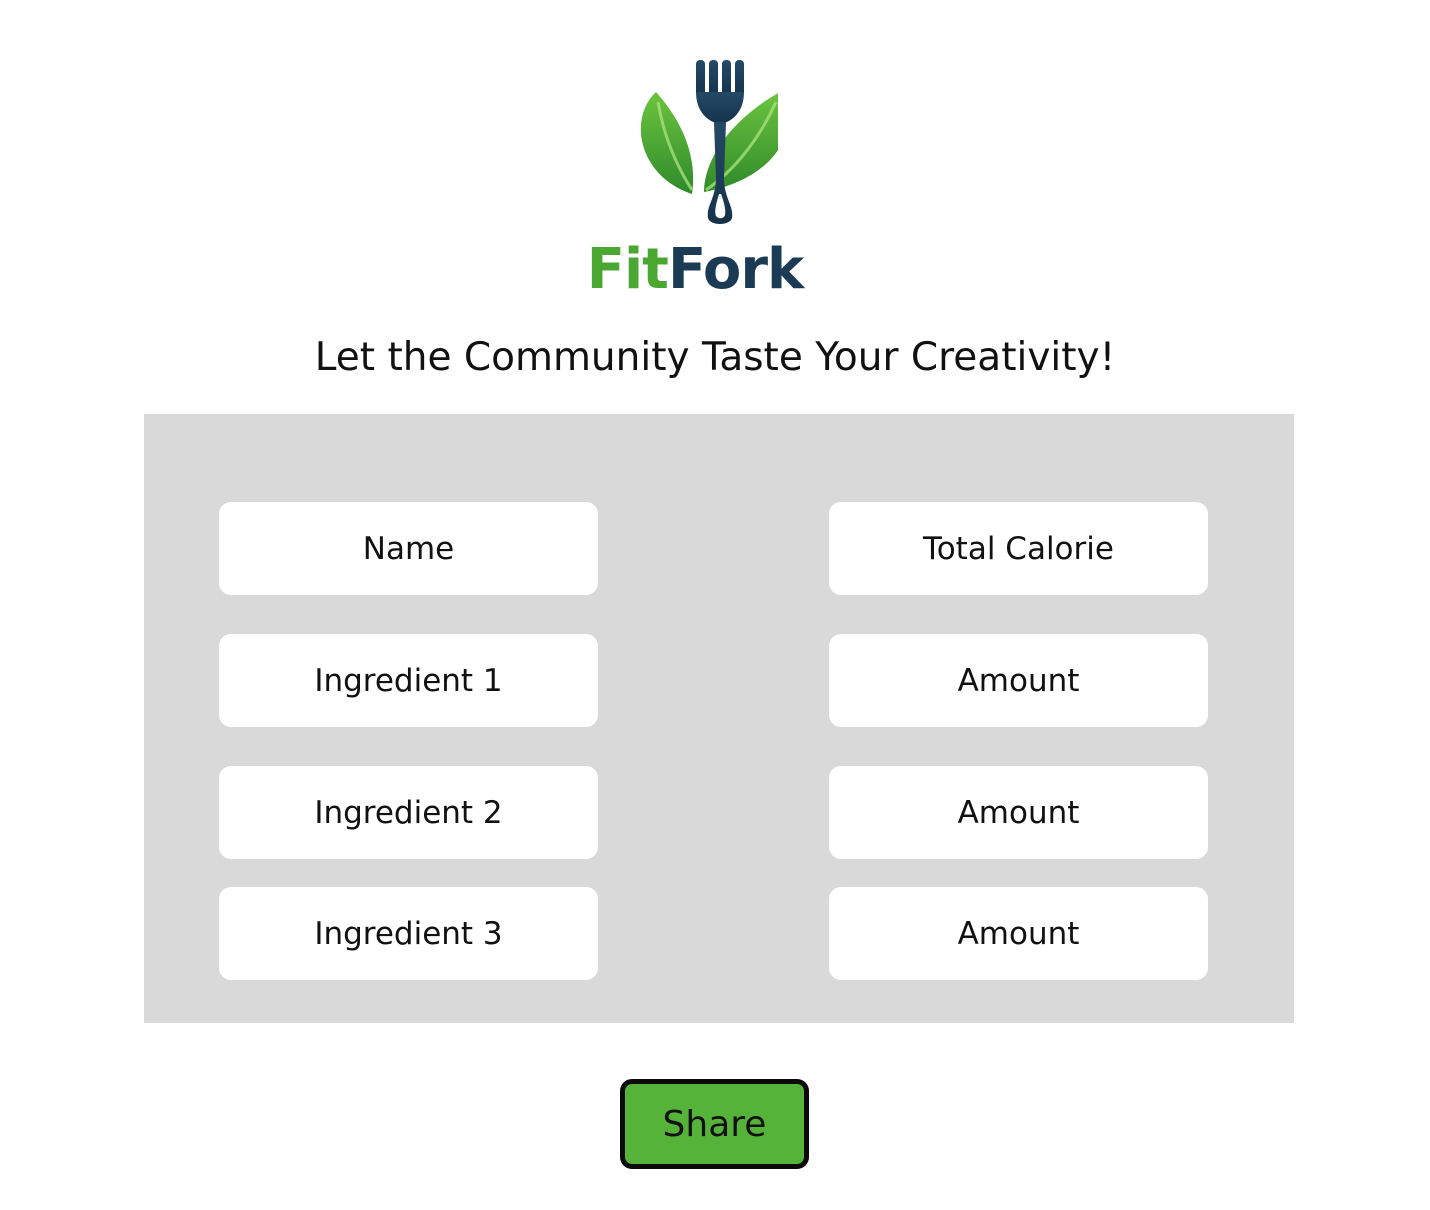 The width and height of the screenshot is (1430, 1210). What do you see at coordinates (408, 680) in the screenshot?
I see `ingredient-1-field: Ingredient 1` at bounding box center [408, 680].